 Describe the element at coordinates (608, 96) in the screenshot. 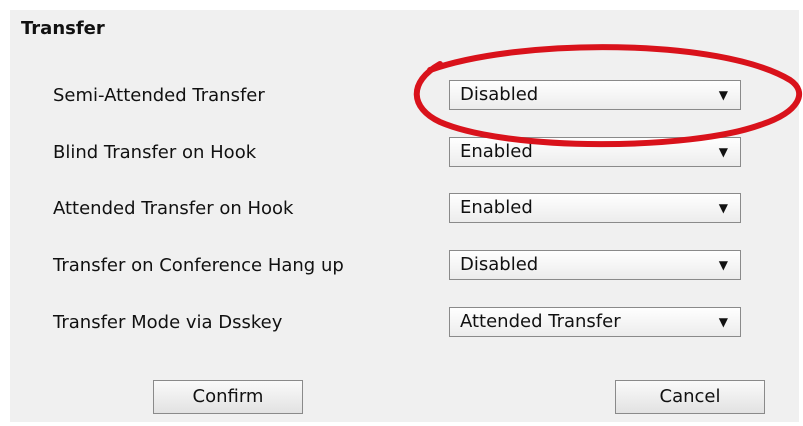

I see `highlight-annotation-circle` at that location.